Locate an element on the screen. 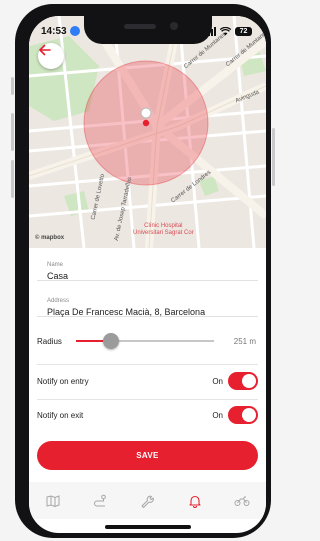  notify-entry-toggle is located at coordinates (243, 381).